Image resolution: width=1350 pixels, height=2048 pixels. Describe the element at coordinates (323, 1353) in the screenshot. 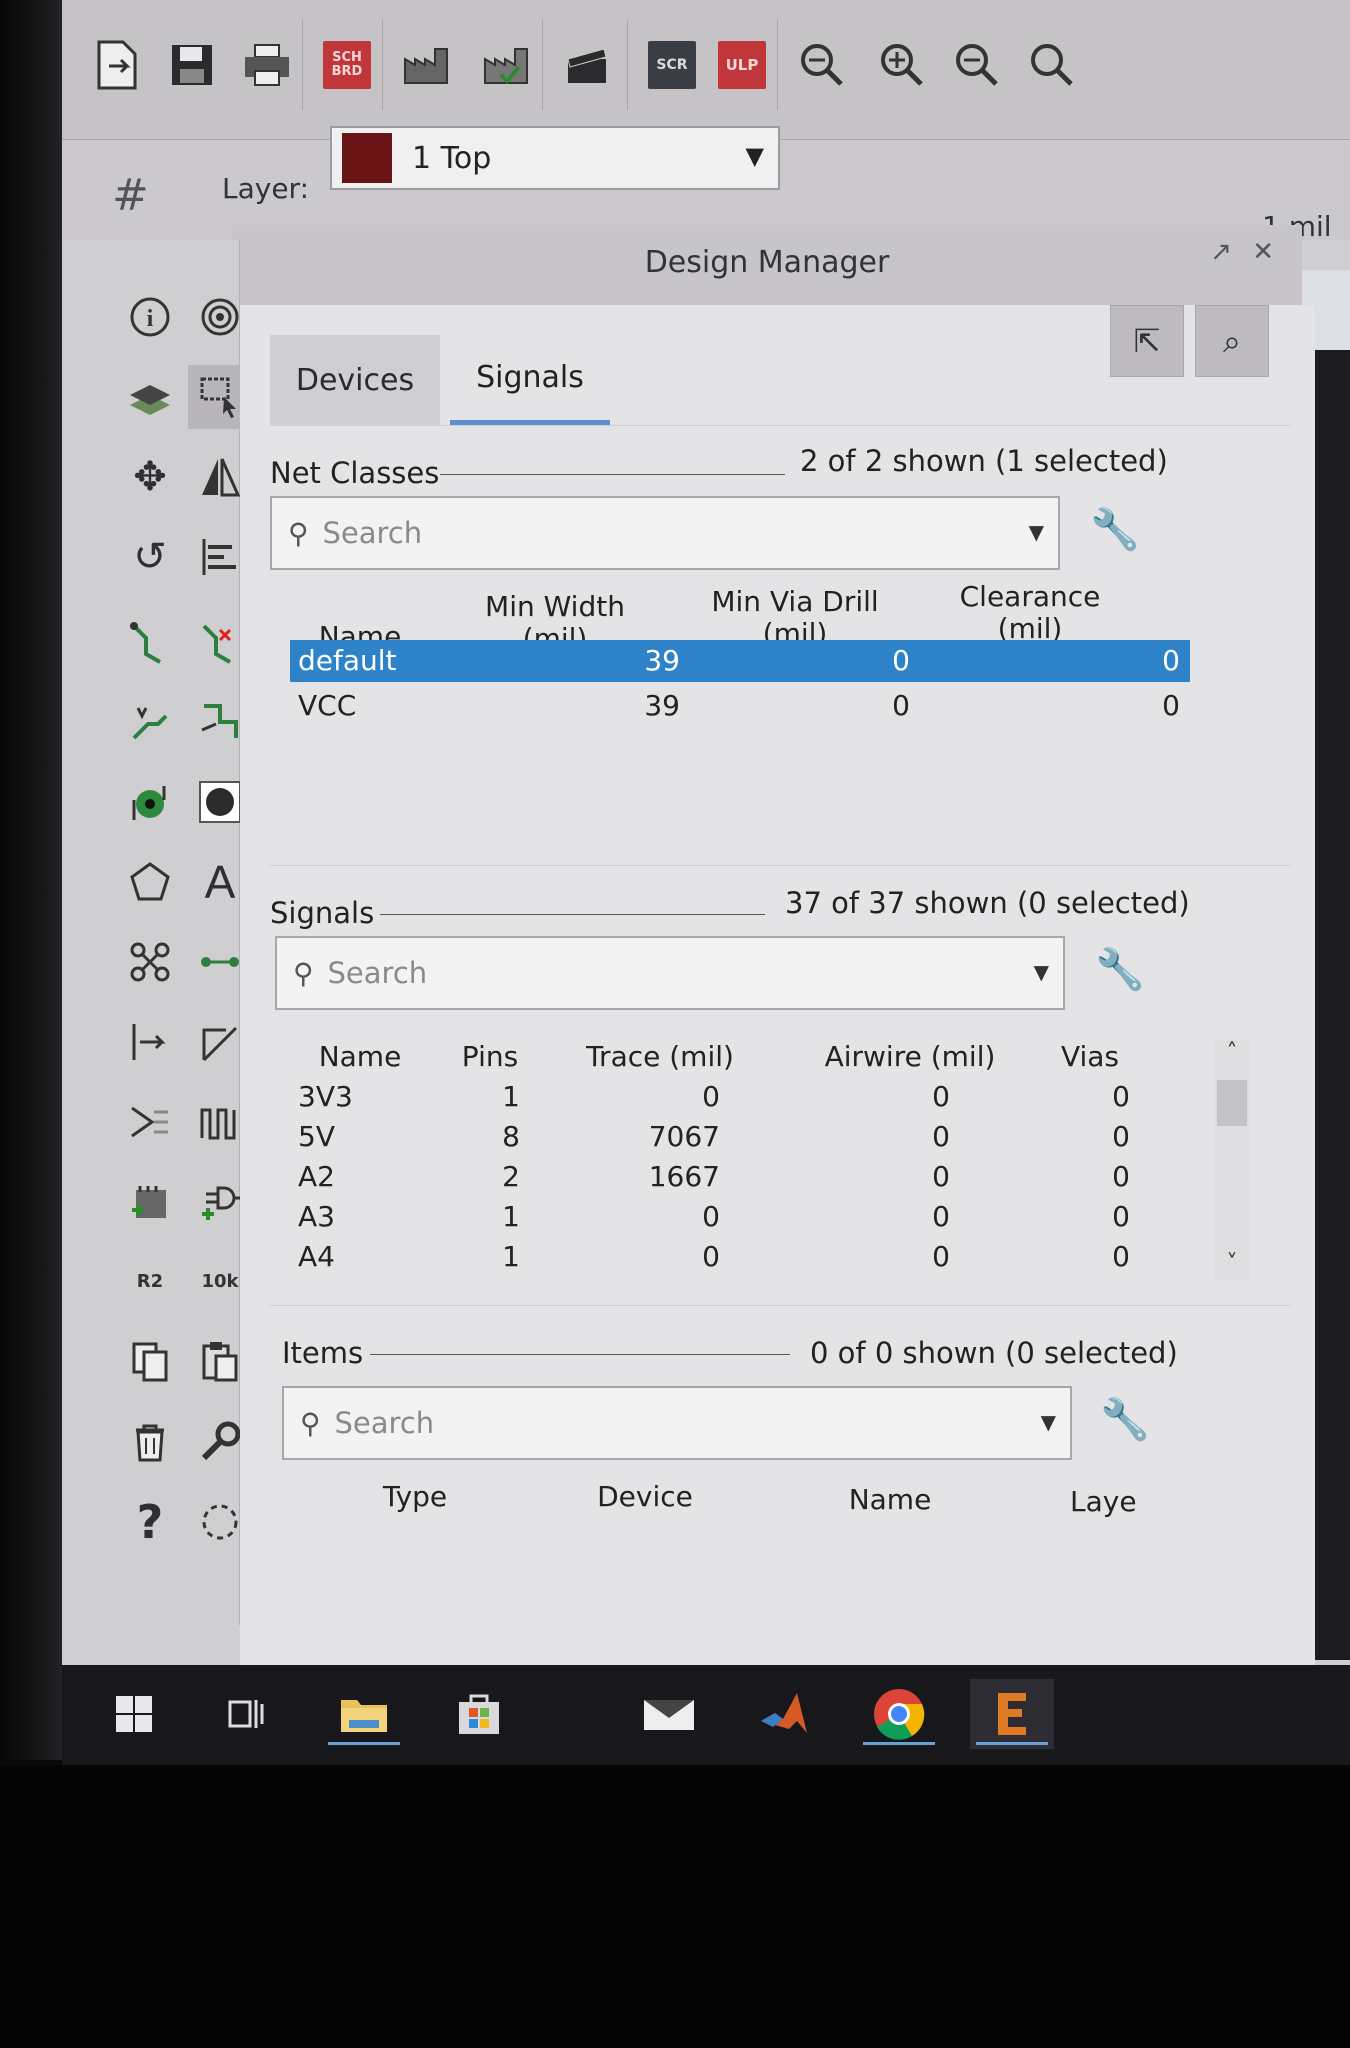

I see `items-title: Items` at that location.